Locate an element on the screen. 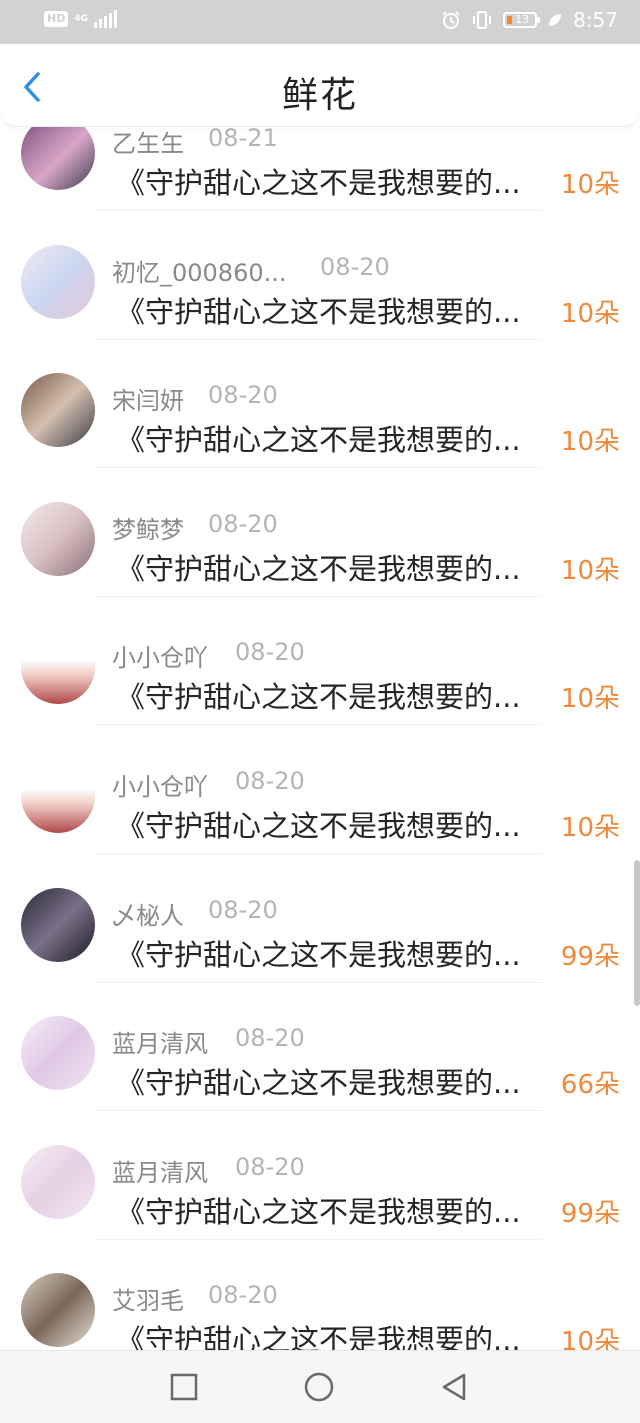 This screenshot has width=640, height=1423. user-name: 乙玍玍 is located at coordinates (148, 141).